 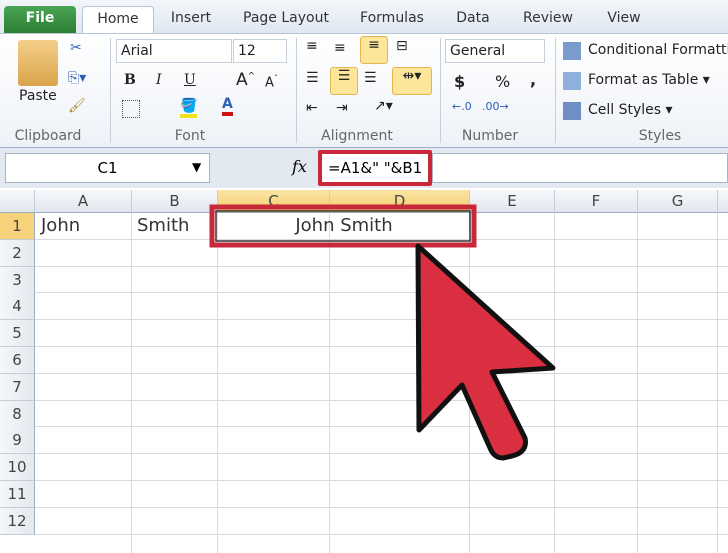 What do you see at coordinates (344, 226) in the screenshot?
I see `cell-c1: John Smith` at bounding box center [344, 226].